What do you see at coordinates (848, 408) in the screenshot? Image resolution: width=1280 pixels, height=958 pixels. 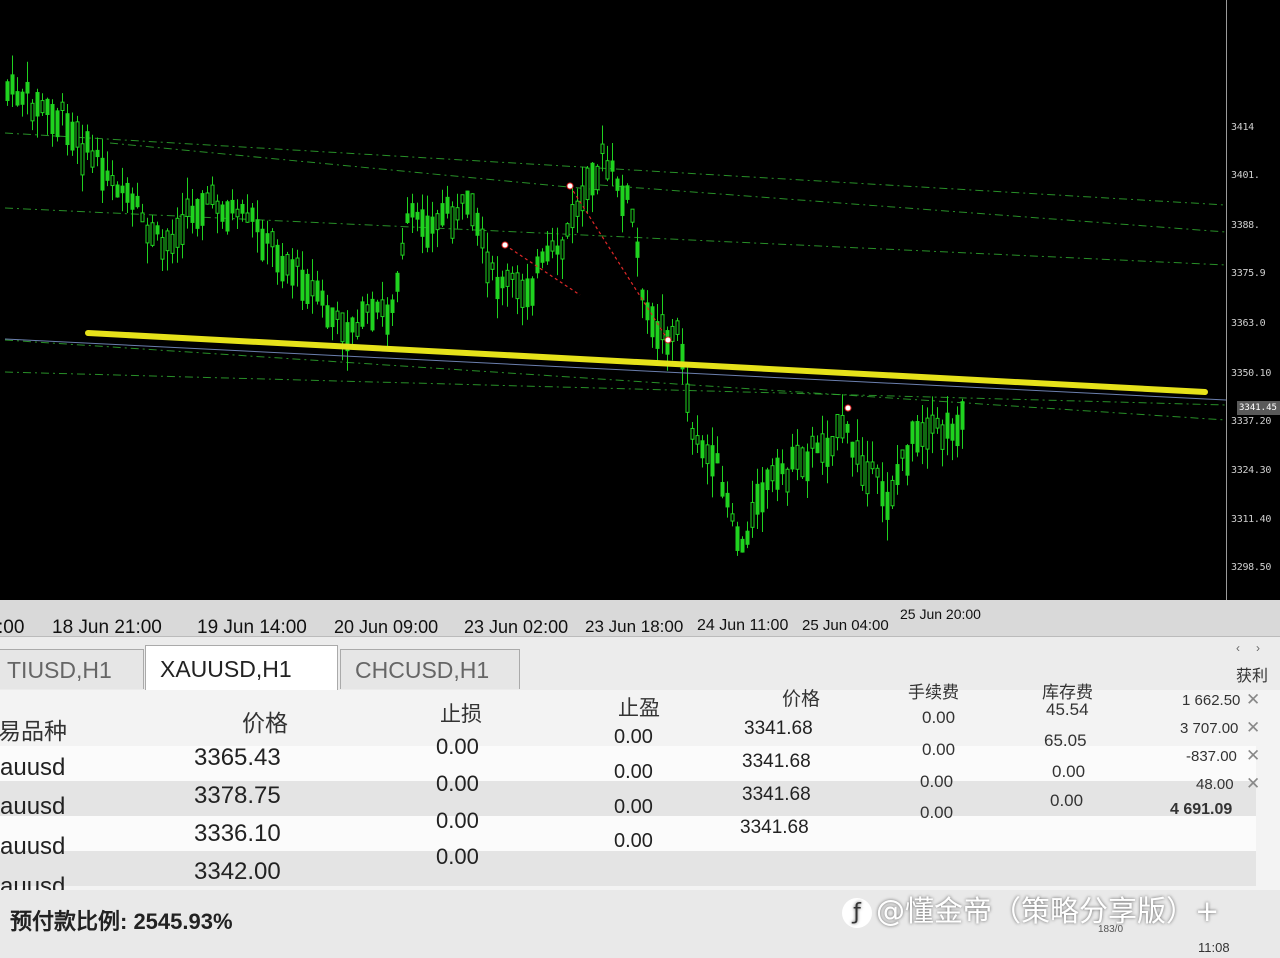 I see `marker-dot` at bounding box center [848, 408].